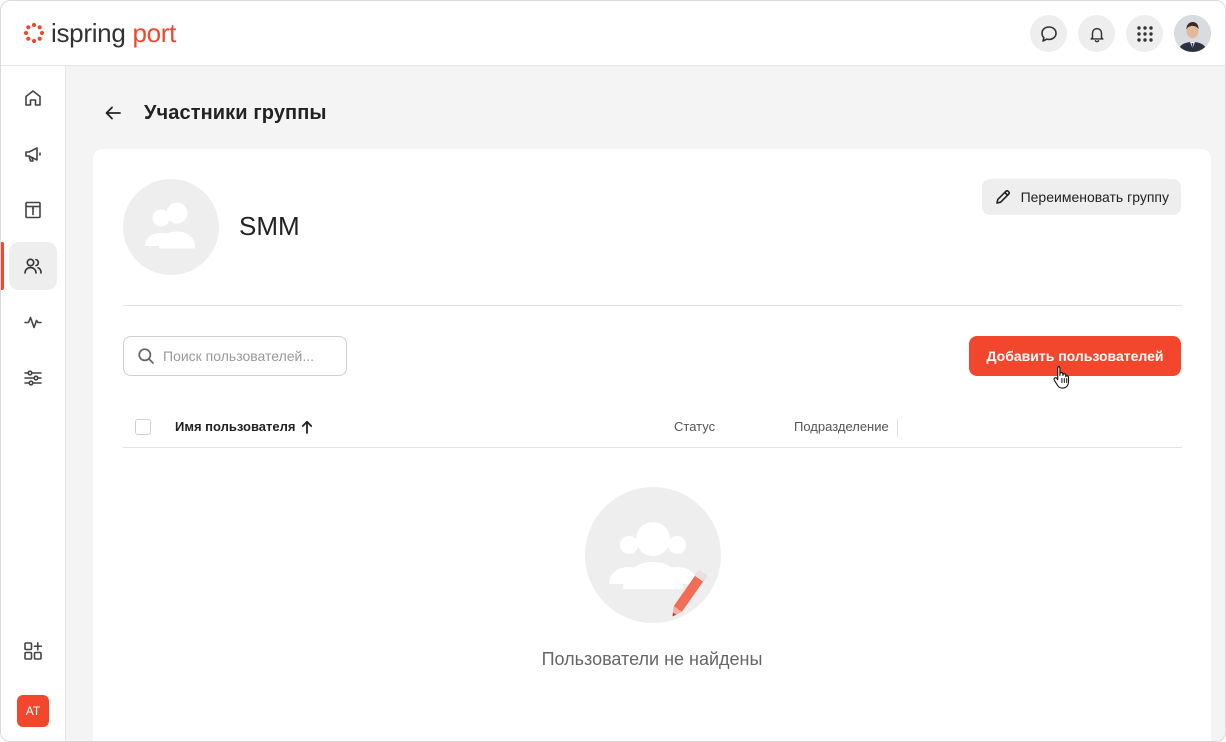 The height and width of the screenshot is (742, 1226). What do you see at coordinates (307, 427) in the screenshot?
I see `sort-ascending-icon` at bounding box center [307, 427].